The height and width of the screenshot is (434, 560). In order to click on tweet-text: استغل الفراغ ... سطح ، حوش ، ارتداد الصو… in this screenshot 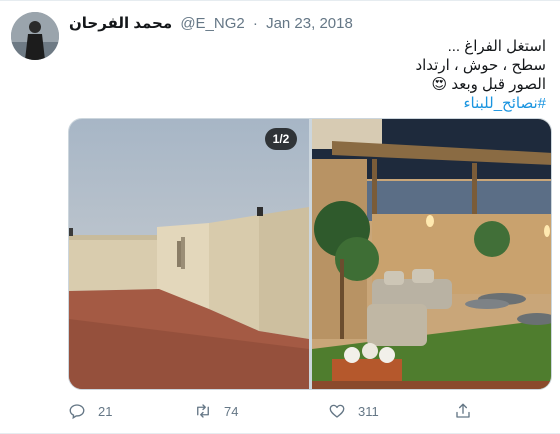, I will do `click(316, 75)`.